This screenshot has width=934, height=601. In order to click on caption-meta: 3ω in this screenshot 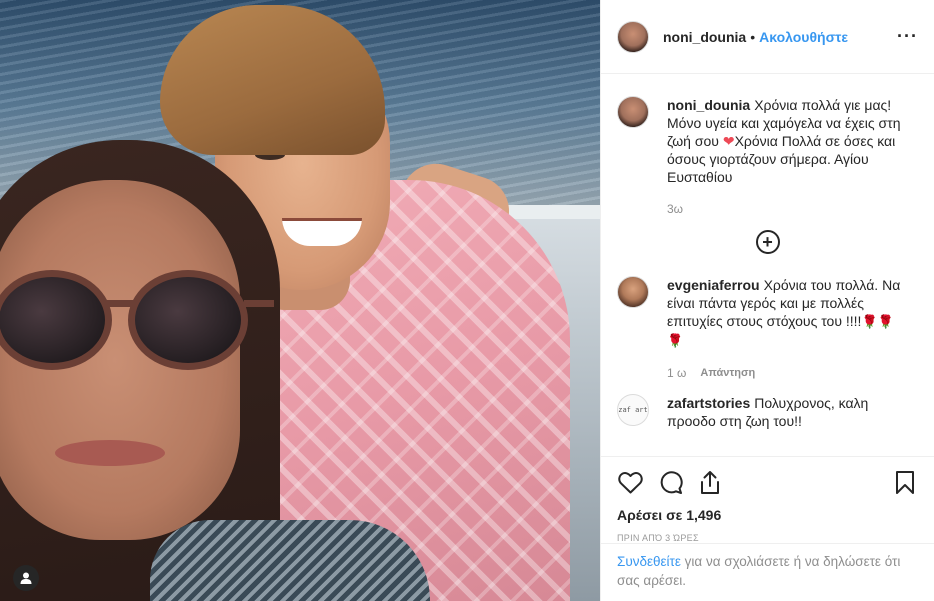, I will do `click(792, 209)`.